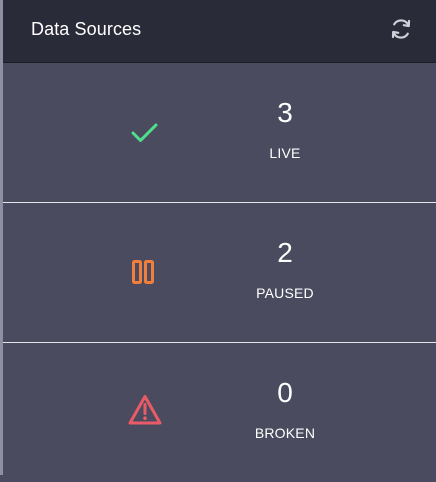 This screenshot has height=482, width=436. What do you see at coordinates (285, 392) in the screenshot?
I see `stat-count: 0` at bounding box center [285, 392].